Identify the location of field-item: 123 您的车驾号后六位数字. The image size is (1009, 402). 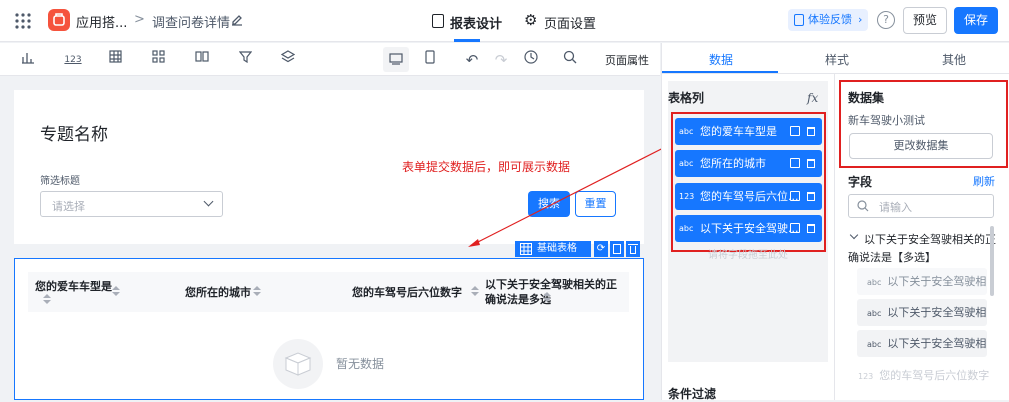
(919, 375).